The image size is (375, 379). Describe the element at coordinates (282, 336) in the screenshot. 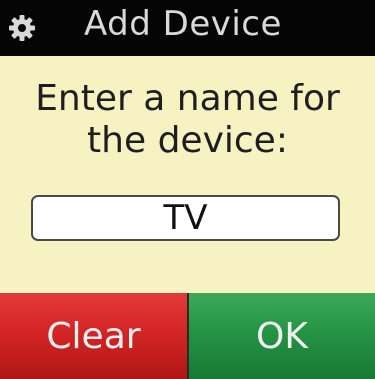

I see `ok-button: OK` at that location.